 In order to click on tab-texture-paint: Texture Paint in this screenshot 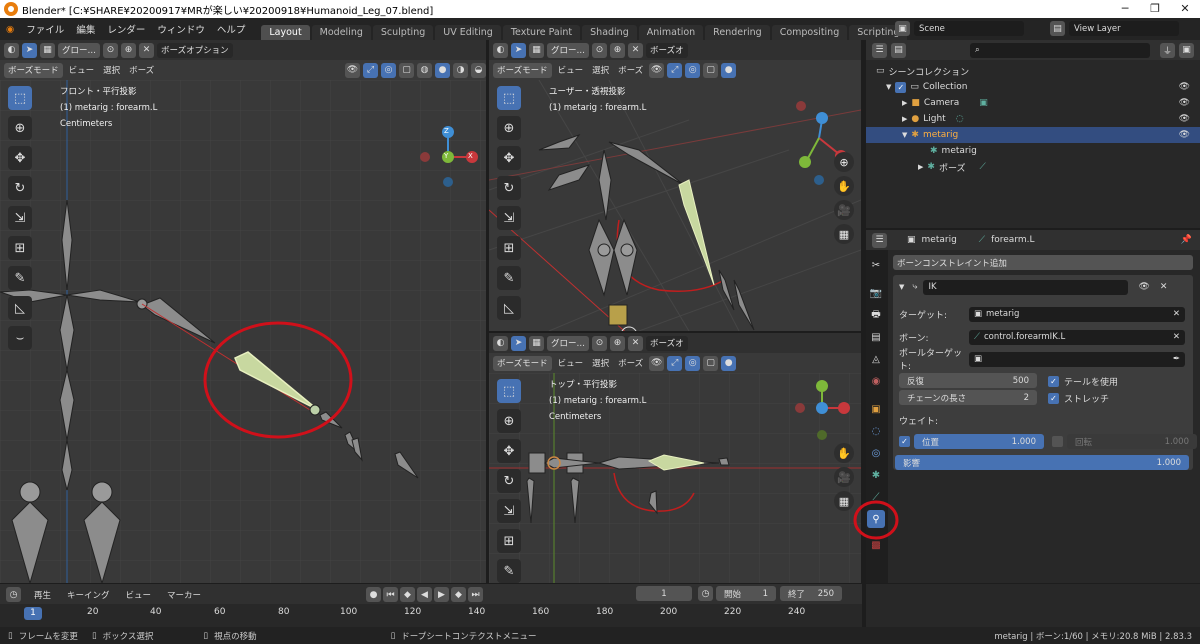, I will do `click(541, 32)`.